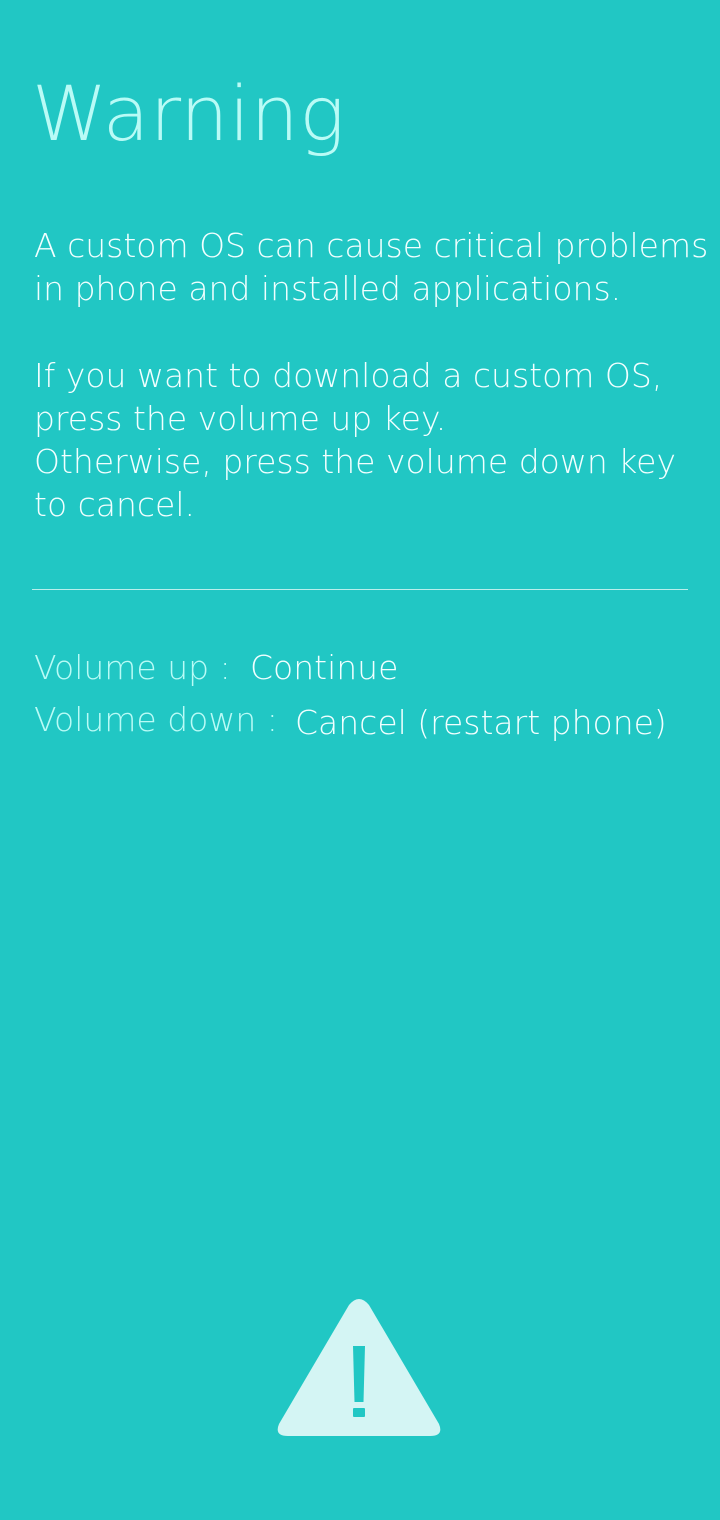  I want to click on description-line: A custom OS can cause critical problems, so click(371, 245).